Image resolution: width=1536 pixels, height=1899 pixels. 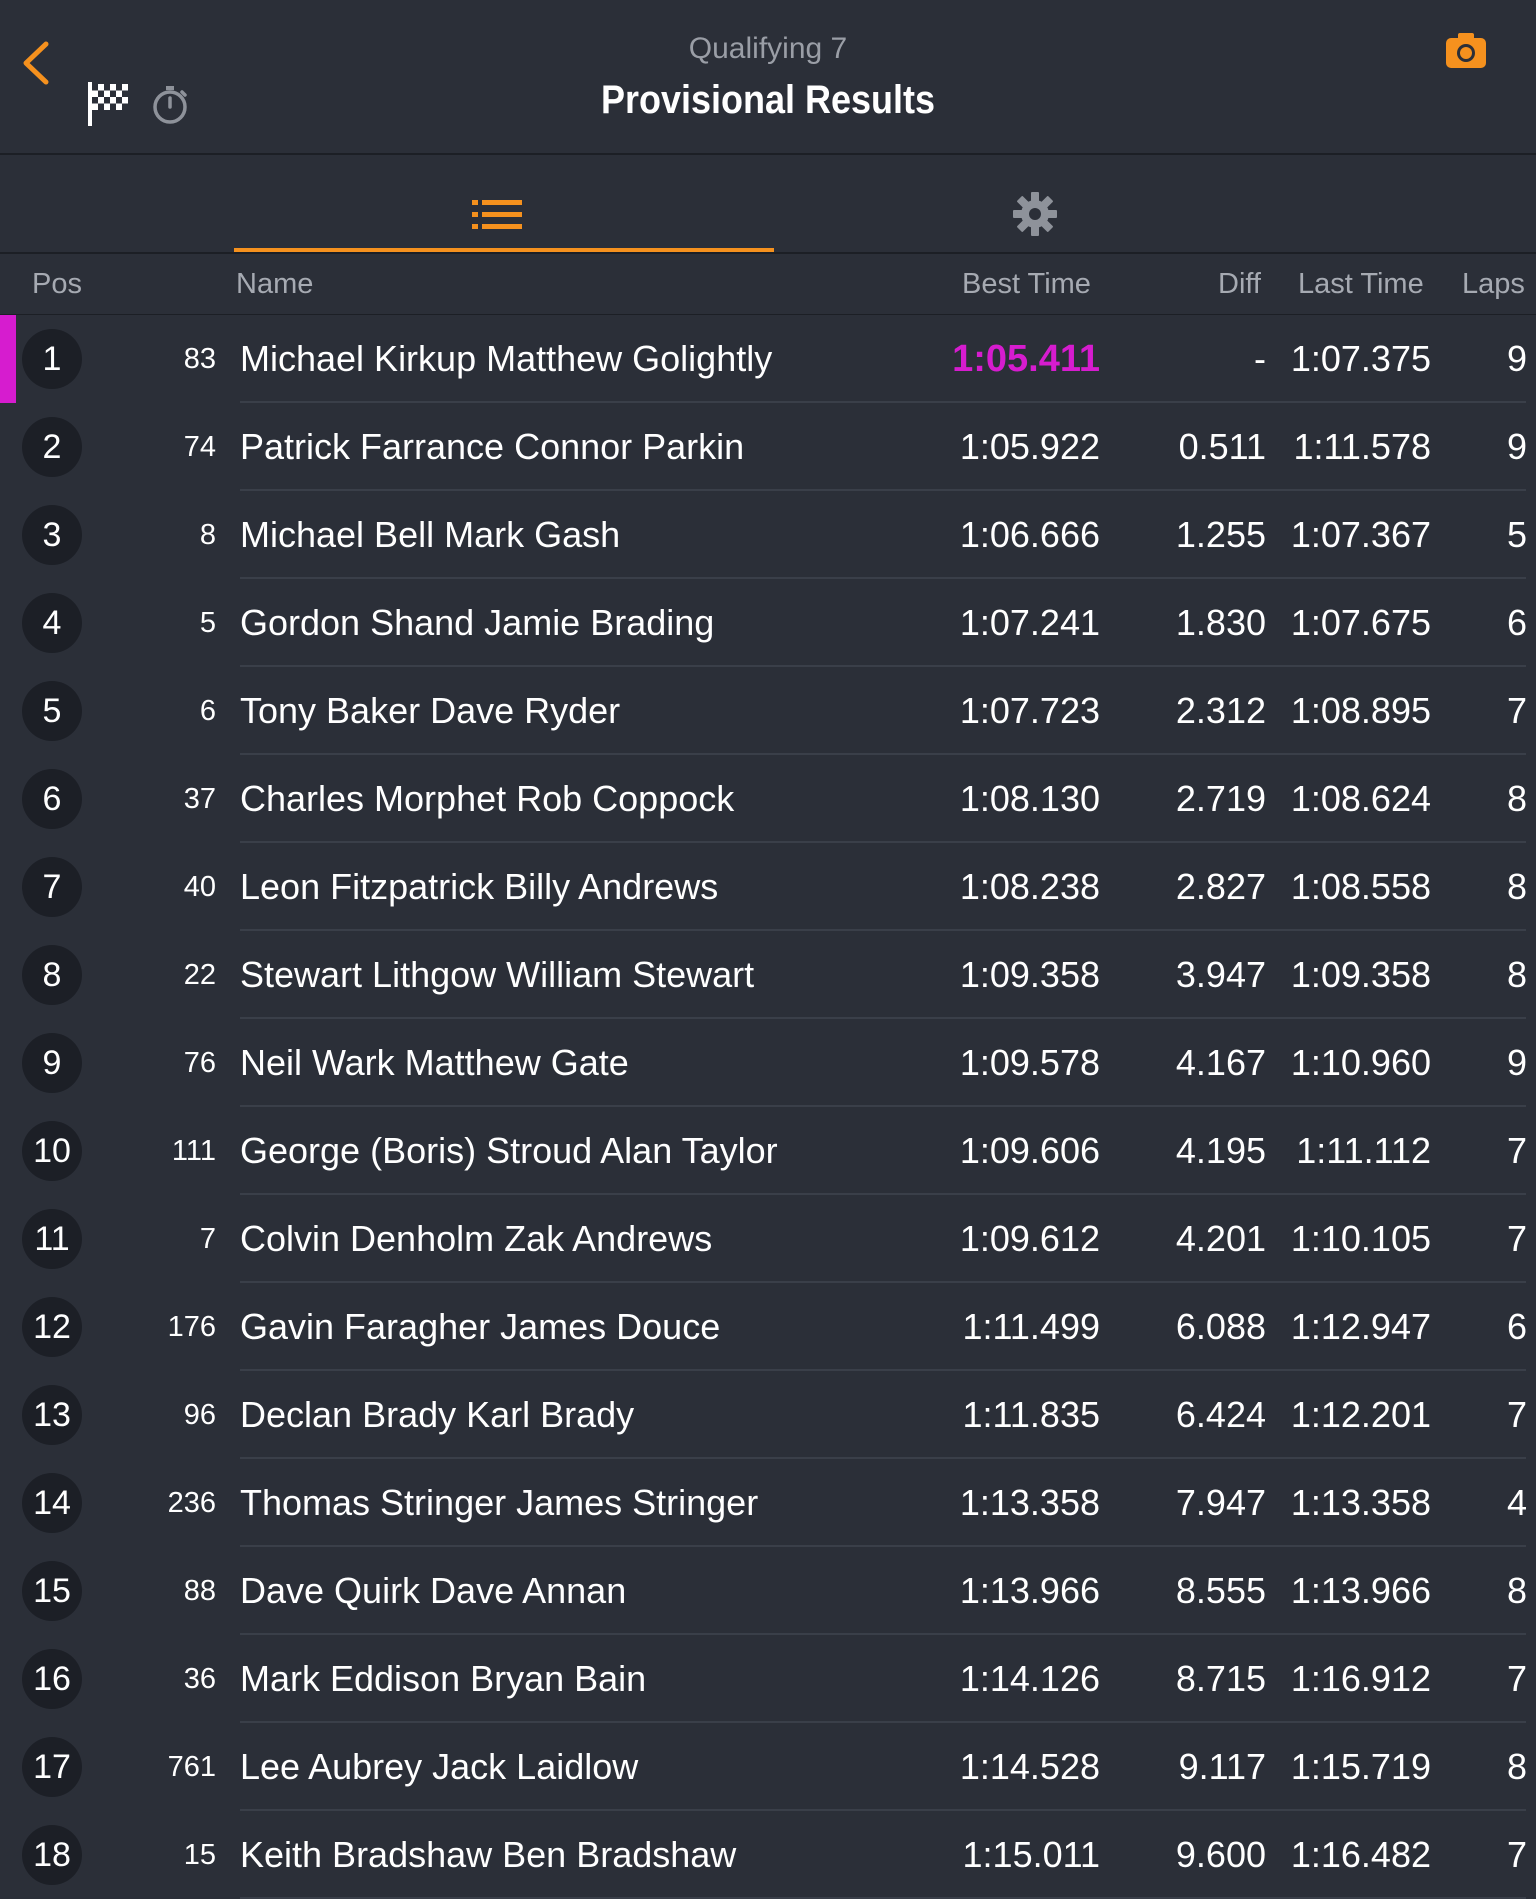 What do you see at coordinates (1222, 1766) in the screenshot?
I see `diff-time: 9.117` at bounding box center [1222, 1766].